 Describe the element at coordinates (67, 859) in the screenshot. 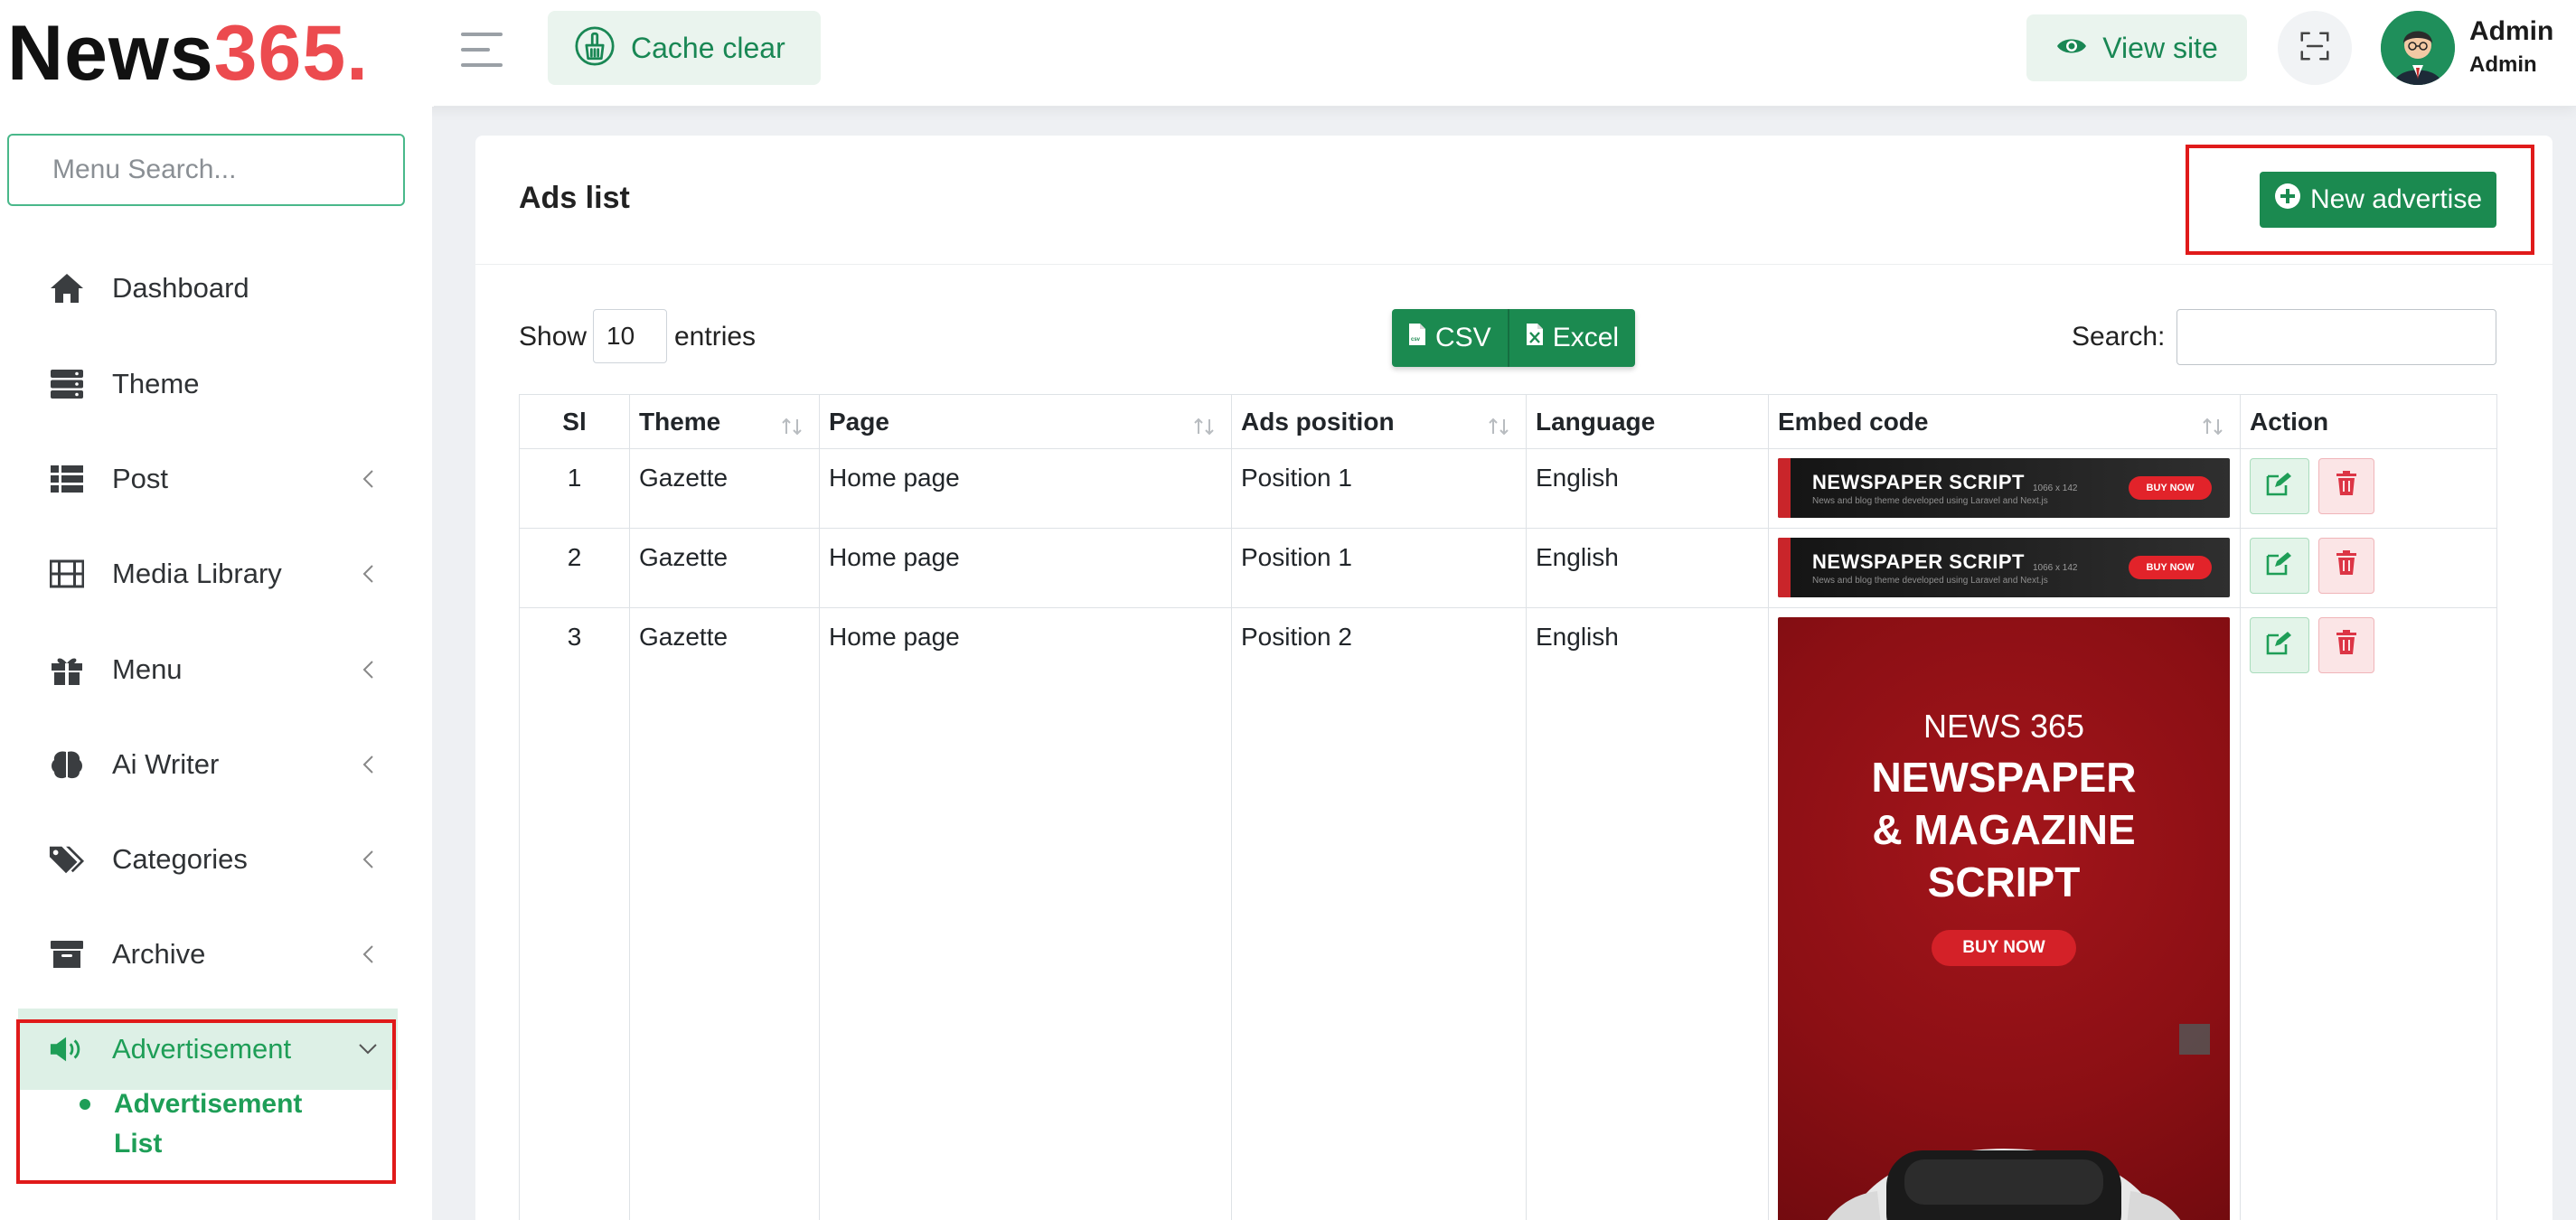

I see `tags-icon` at that location.